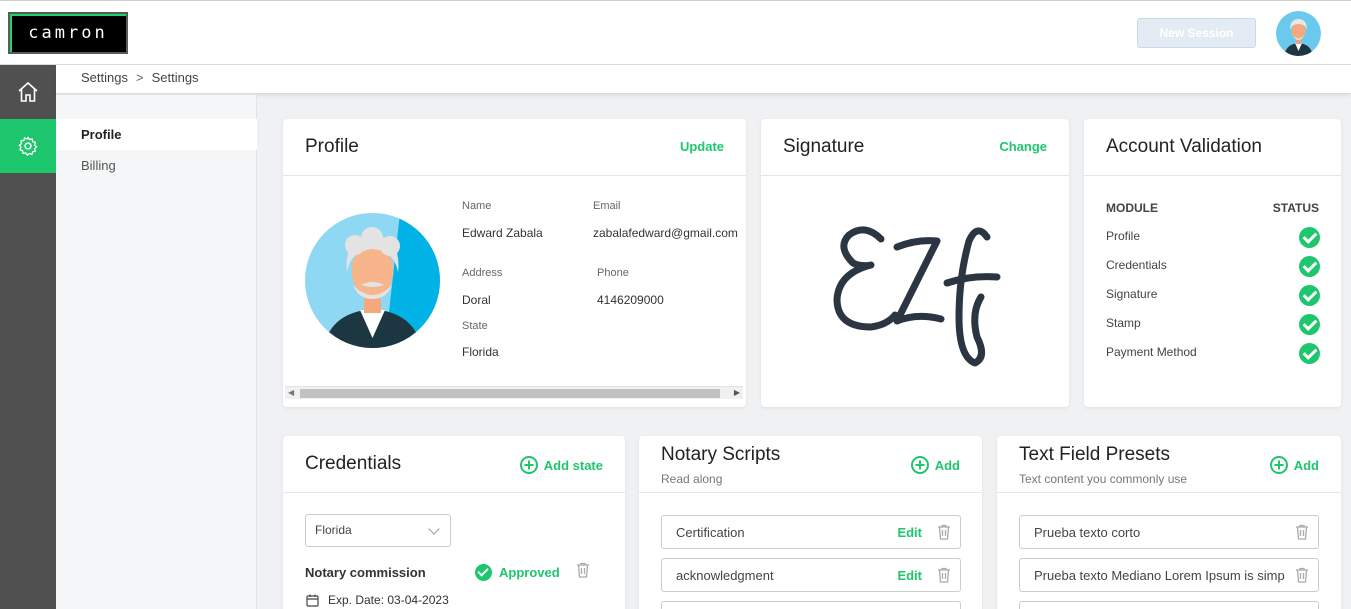 This screenshot has width=1351, height=609. Describe the element at coordinates (510, 393) in the screenshot. I see `scrollbar-thumb` at that location.